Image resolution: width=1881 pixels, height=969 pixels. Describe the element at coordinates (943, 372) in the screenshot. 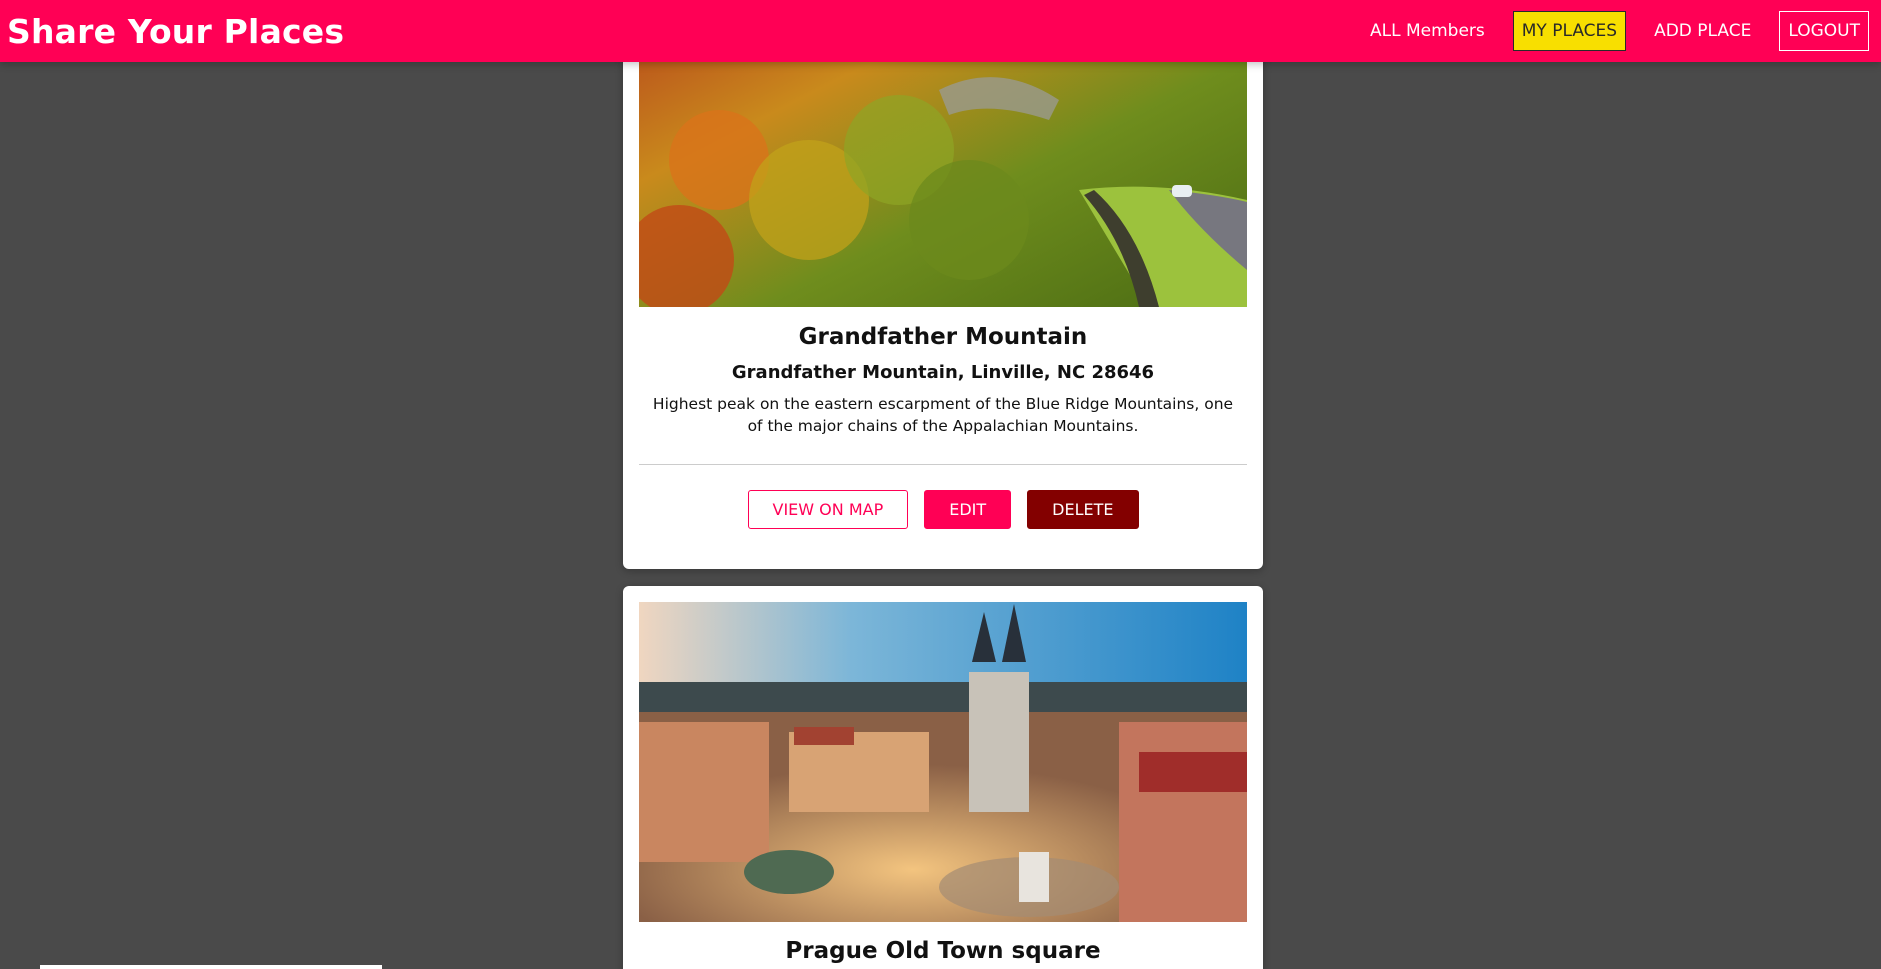

I see `place-address: Grandfather Mountain, Linville, NC 28646` at that location.